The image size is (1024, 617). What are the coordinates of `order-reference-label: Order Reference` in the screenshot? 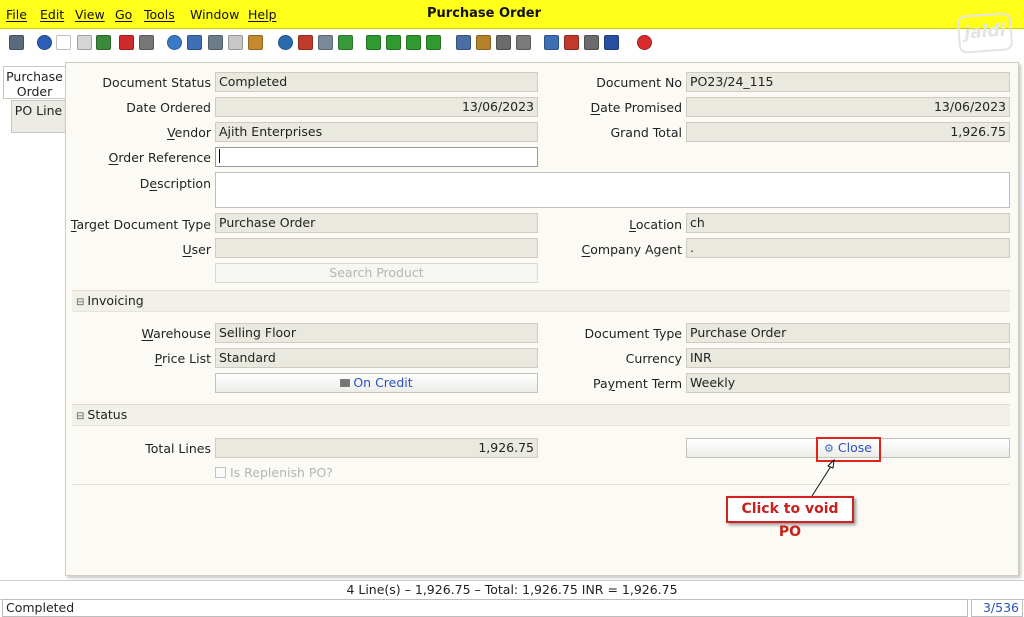 It's located at (159, 157).